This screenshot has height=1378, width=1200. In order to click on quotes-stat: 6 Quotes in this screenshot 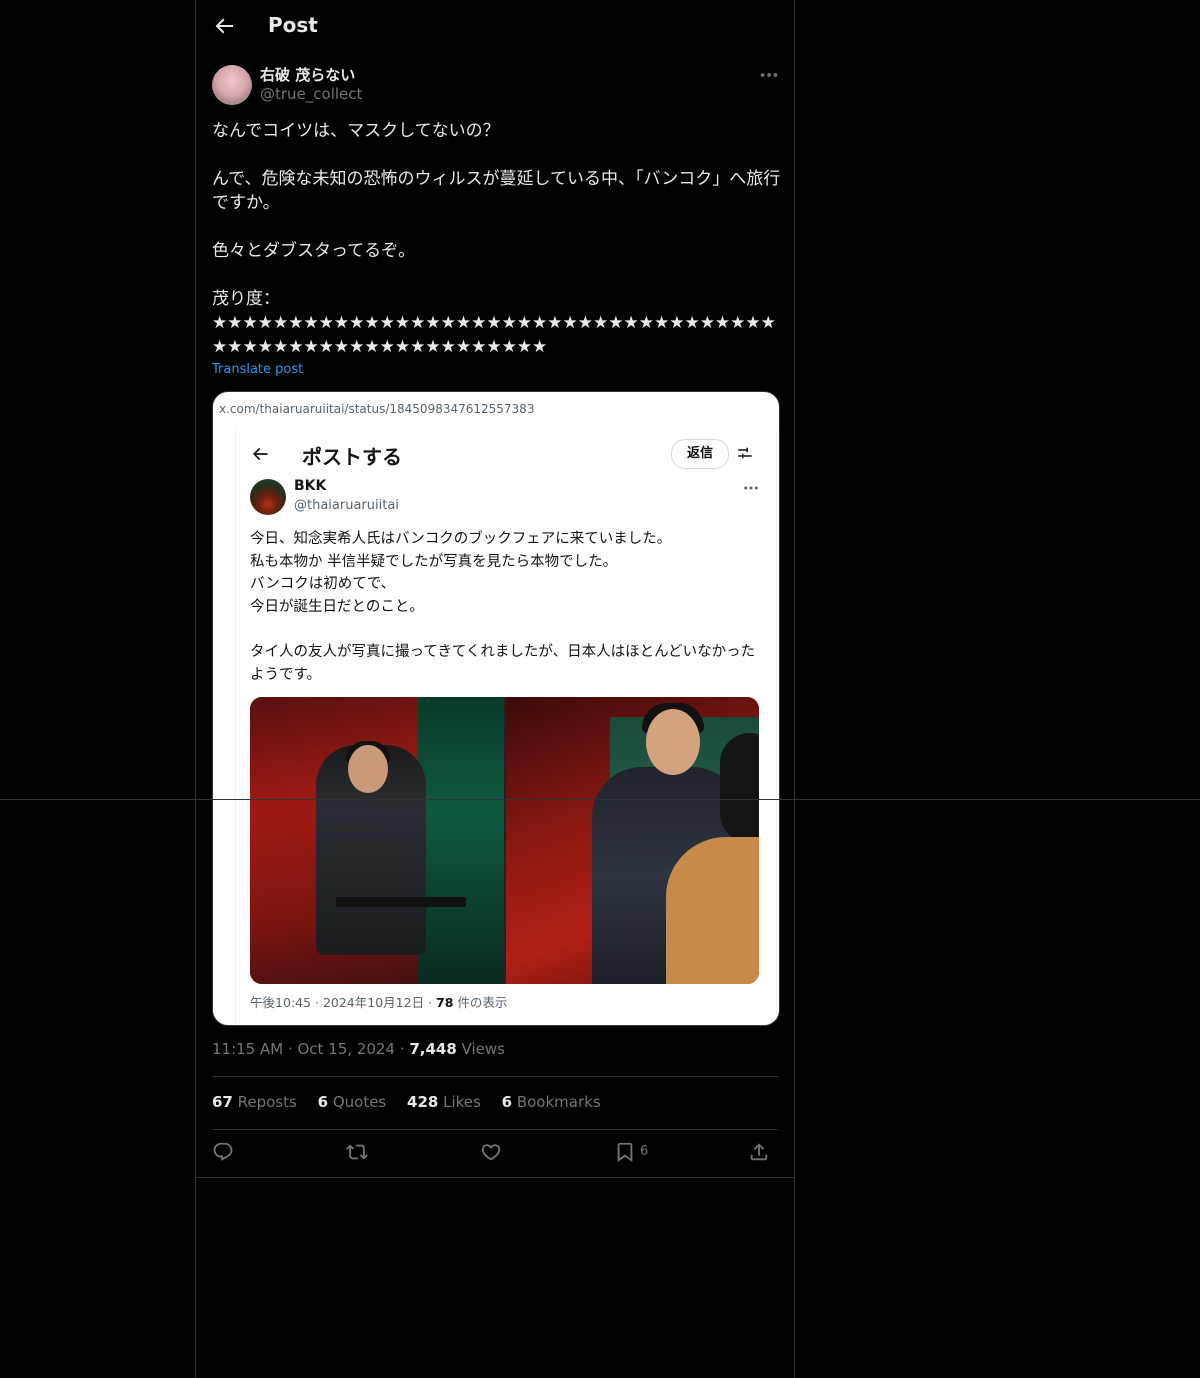, I will do `click(352, 1102)`.